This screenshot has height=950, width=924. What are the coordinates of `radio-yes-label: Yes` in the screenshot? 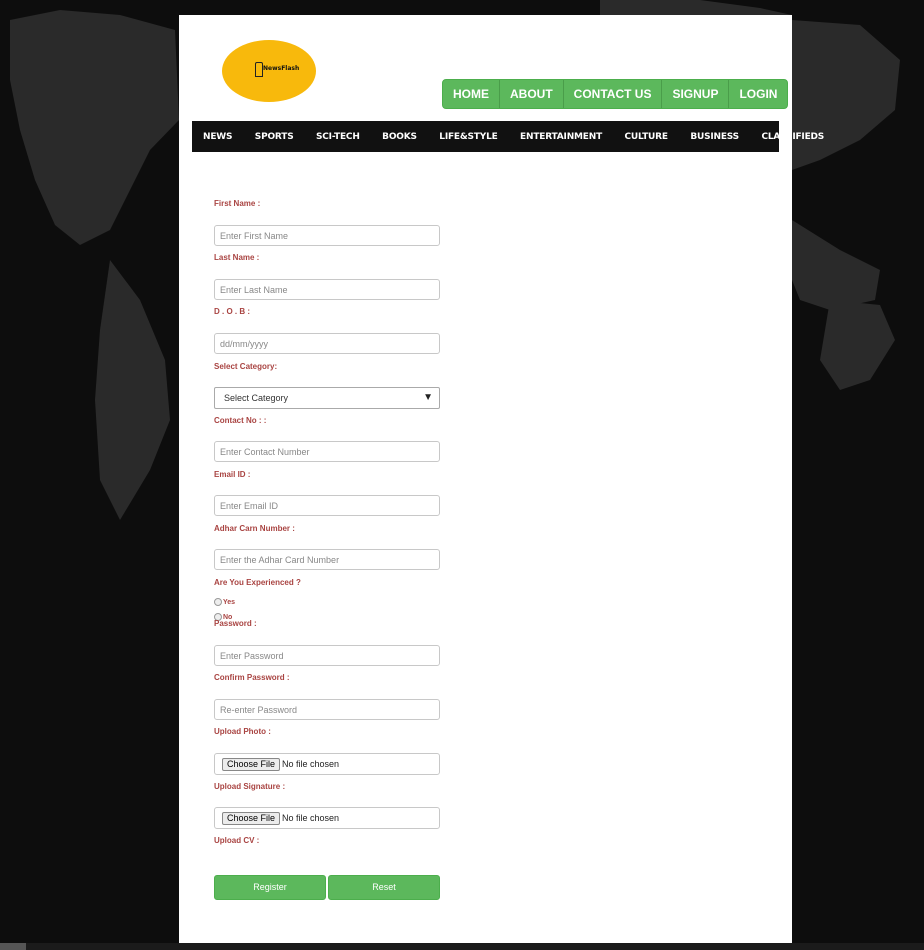 It's located at (229, 602).